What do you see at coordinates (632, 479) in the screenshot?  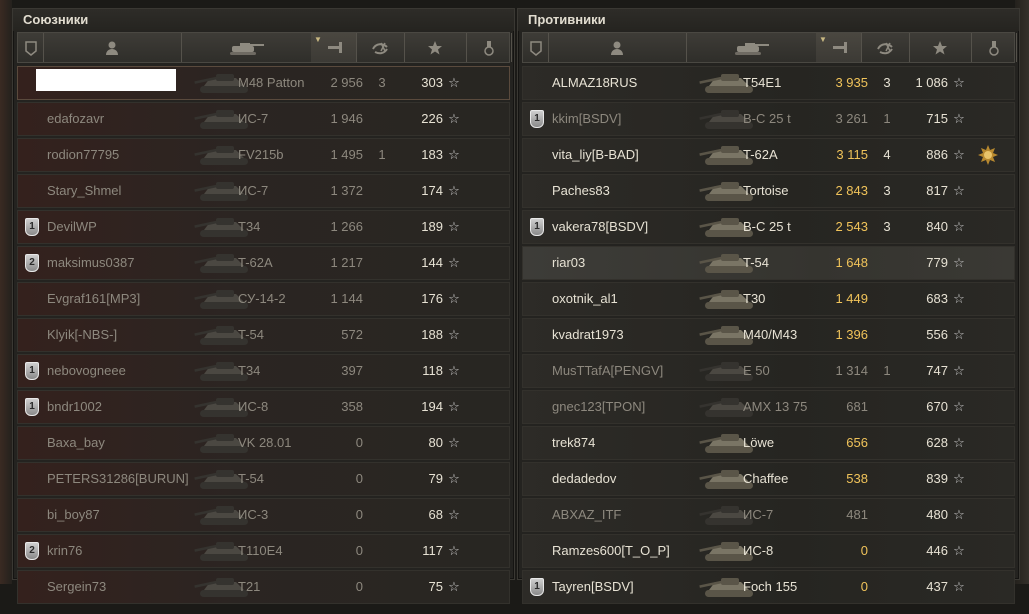 I see `player-name: dedadedov` at bounding box center [632, 479].